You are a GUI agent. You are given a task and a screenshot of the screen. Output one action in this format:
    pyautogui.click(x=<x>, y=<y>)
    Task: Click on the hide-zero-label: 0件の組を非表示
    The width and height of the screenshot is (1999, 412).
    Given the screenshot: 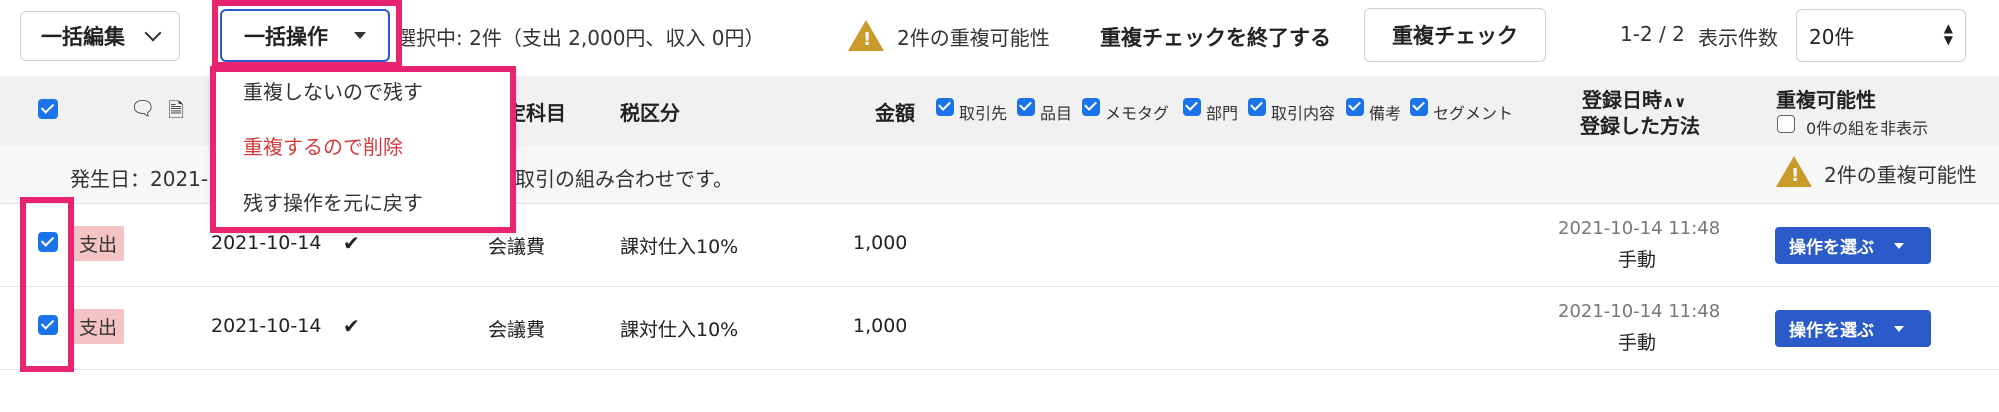 What is the action you would take?
    pyautogui.click(x=1867, y=128)
    